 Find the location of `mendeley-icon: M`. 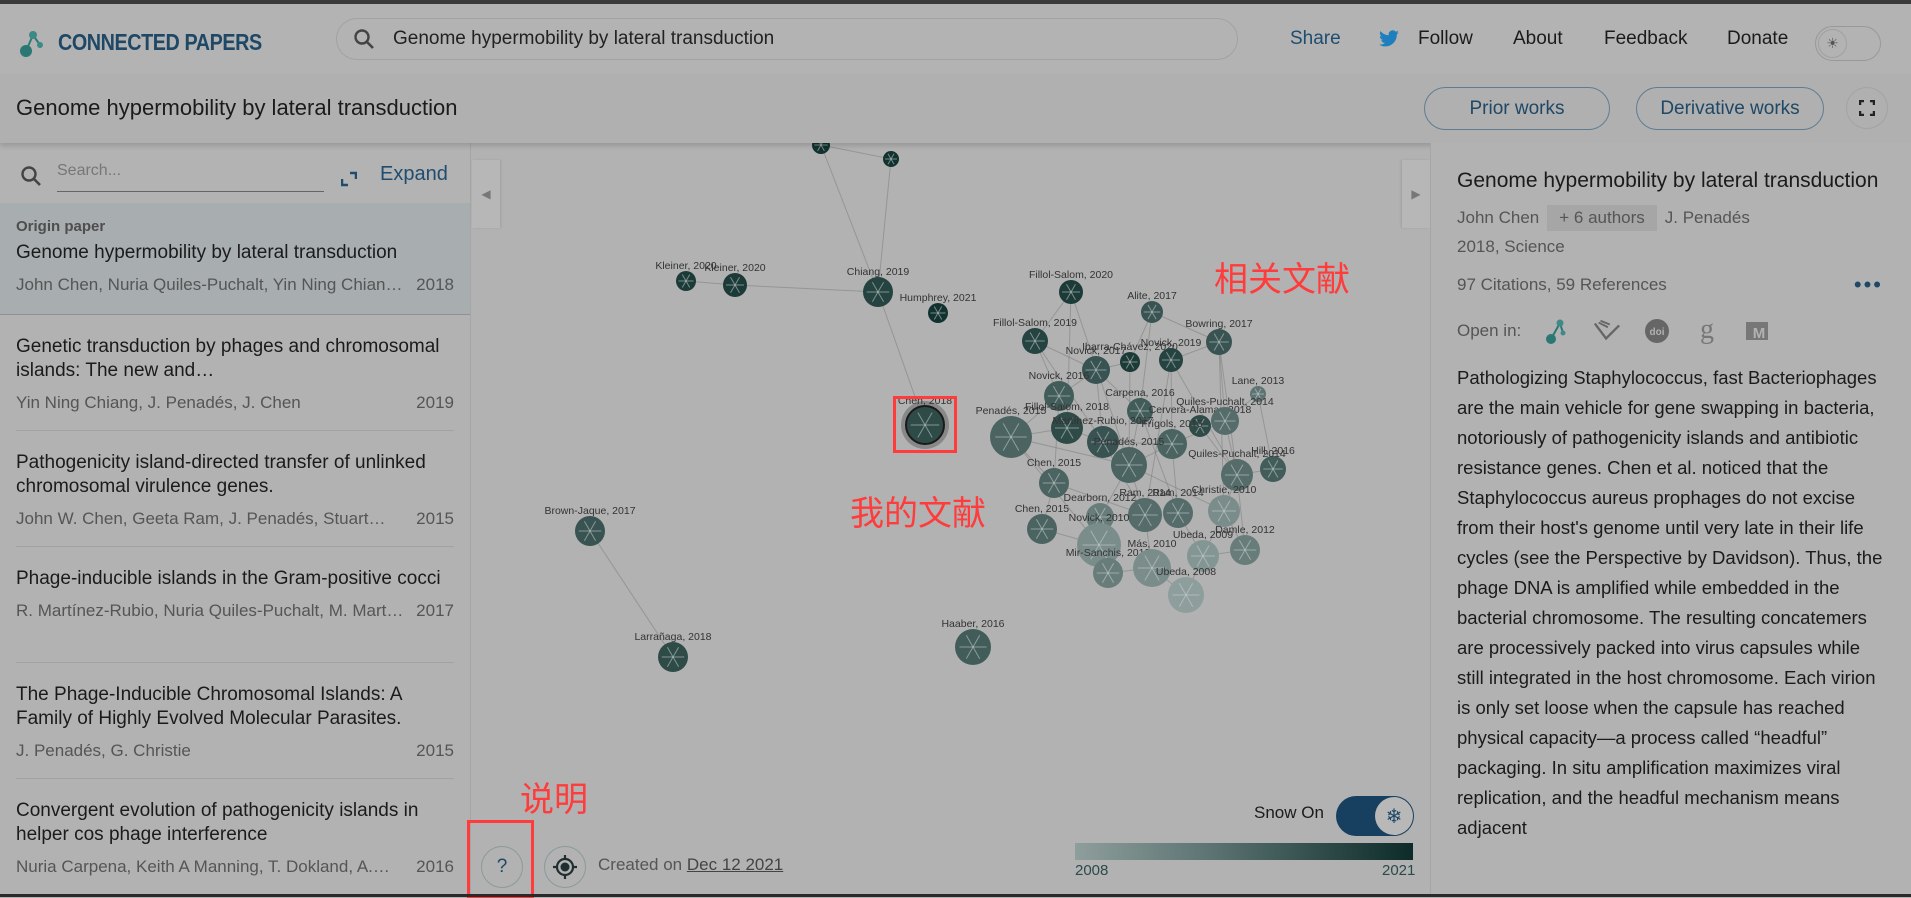

mendeley-icon: M is located at coordinates (1757, 331).